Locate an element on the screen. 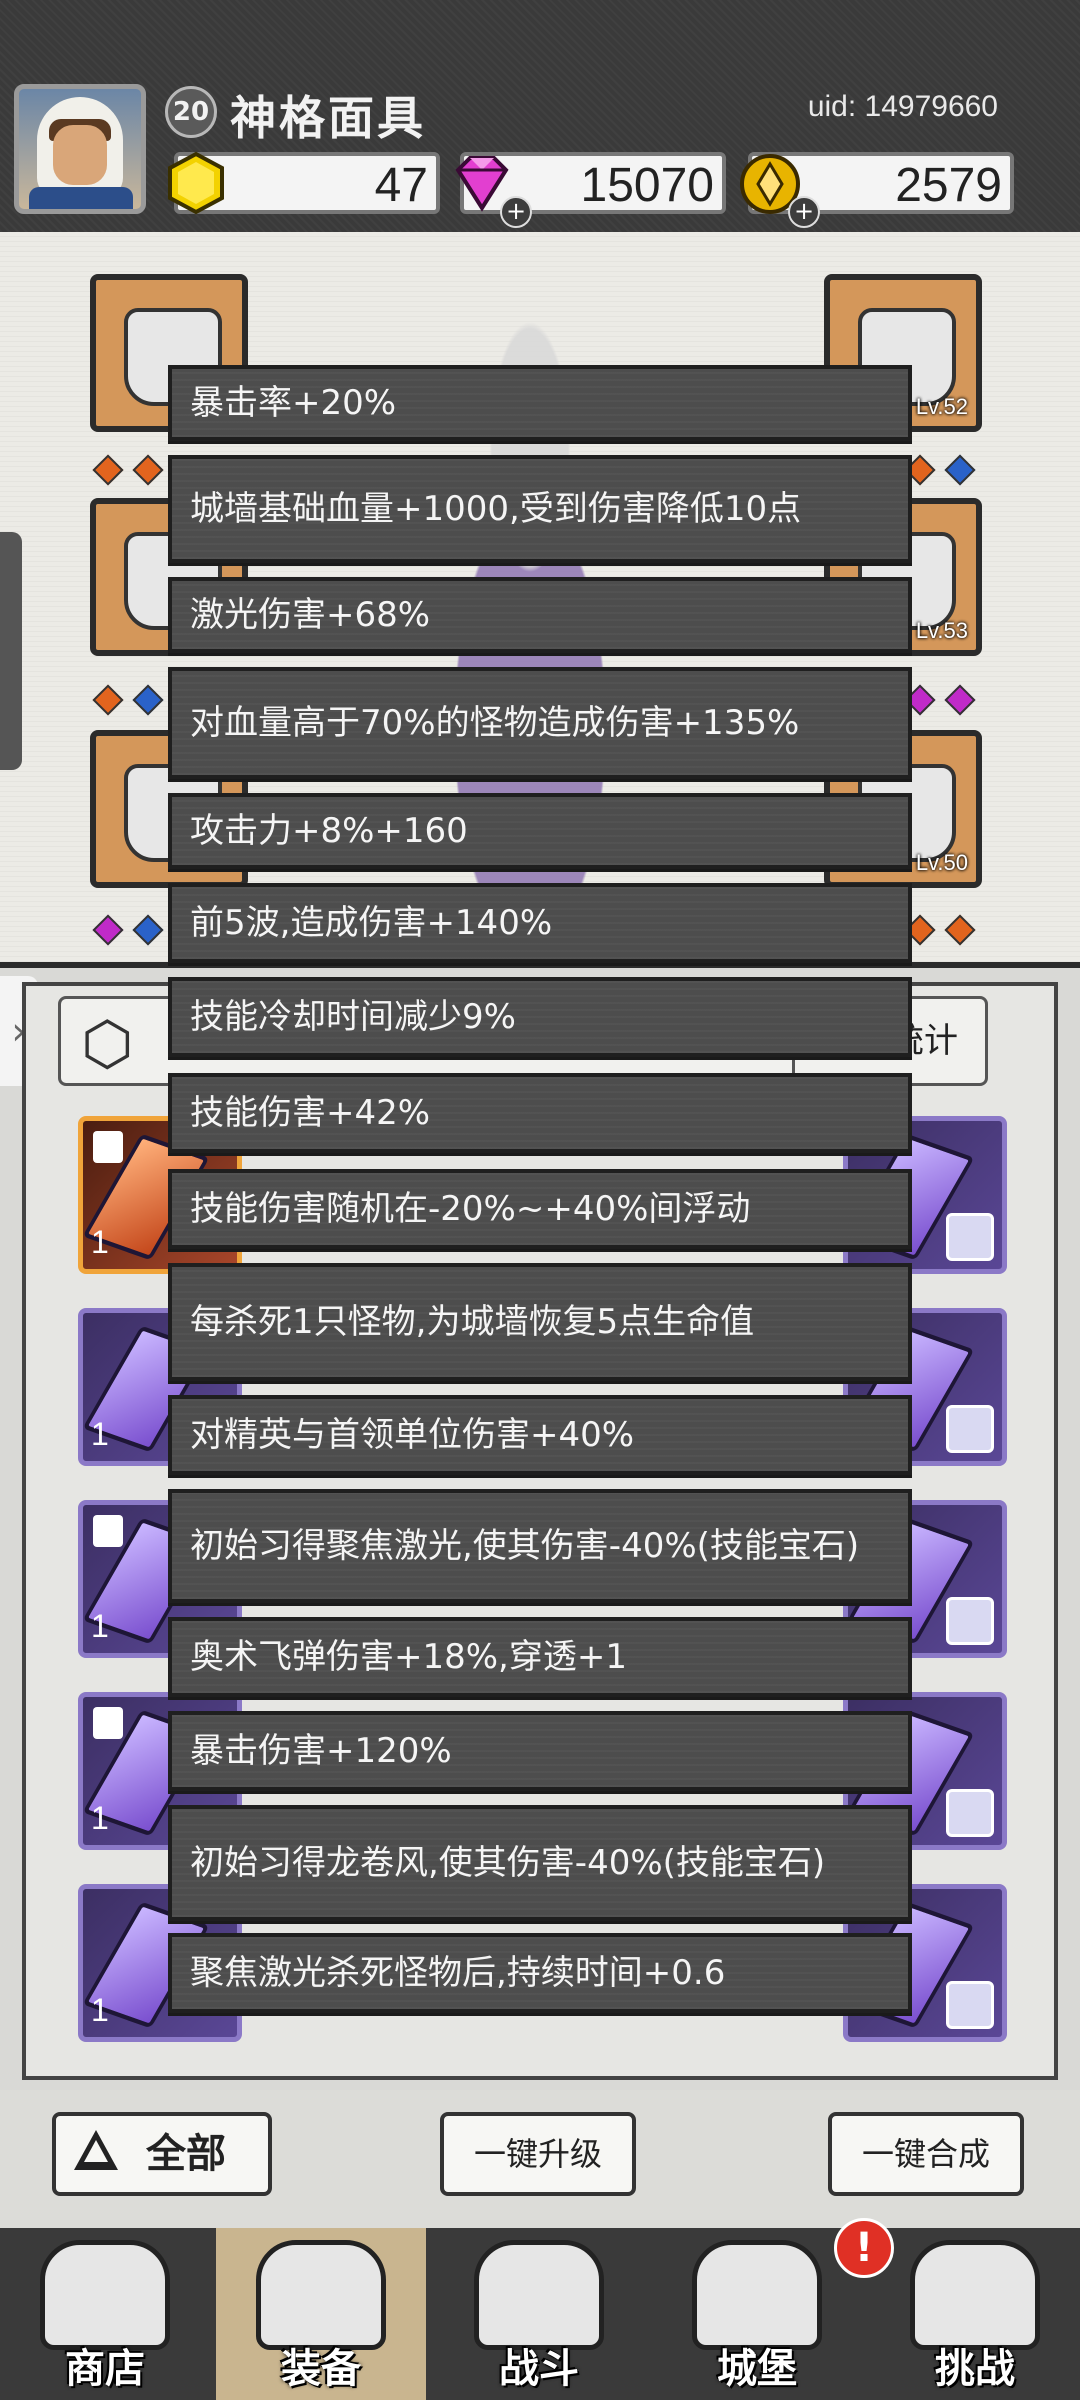 The width and height of the screenshot is (1080, 2400). affix-tooltip: 技能冷却时间减少9% is located at coordinates (540, 1017).